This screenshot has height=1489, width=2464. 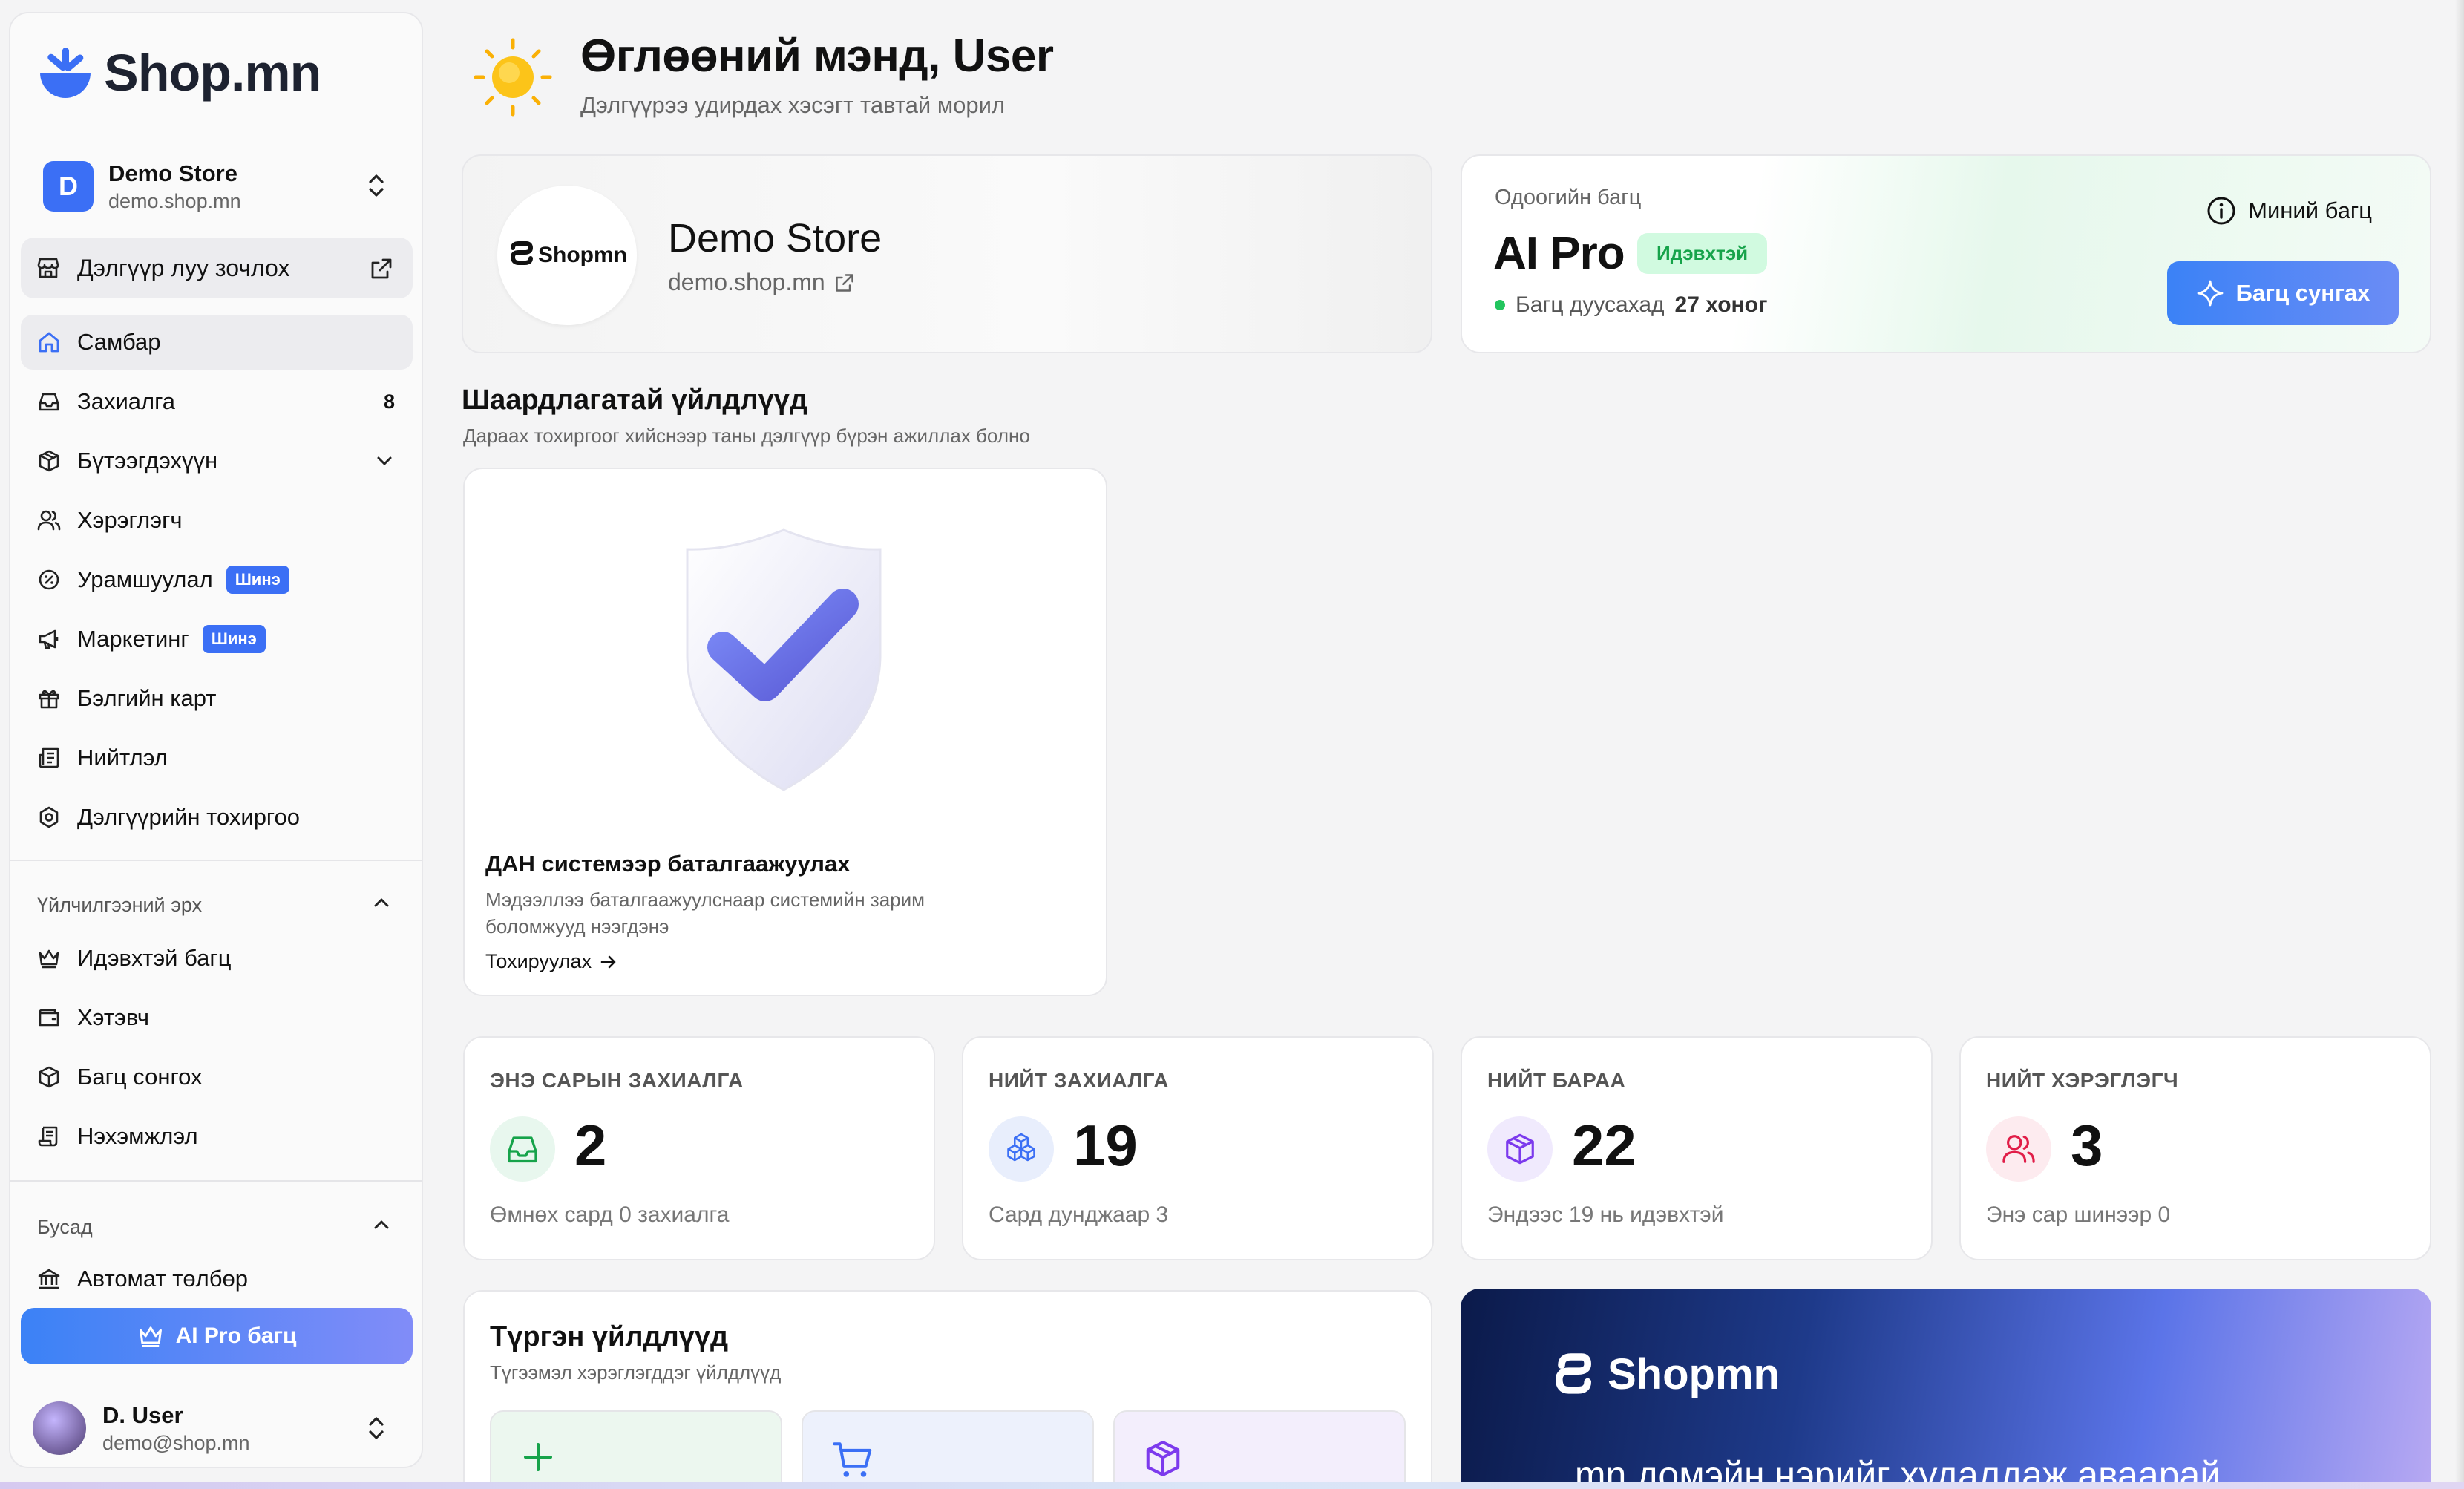 I want to click on setup-link: Тохируулах, so click(x=551, y=961).